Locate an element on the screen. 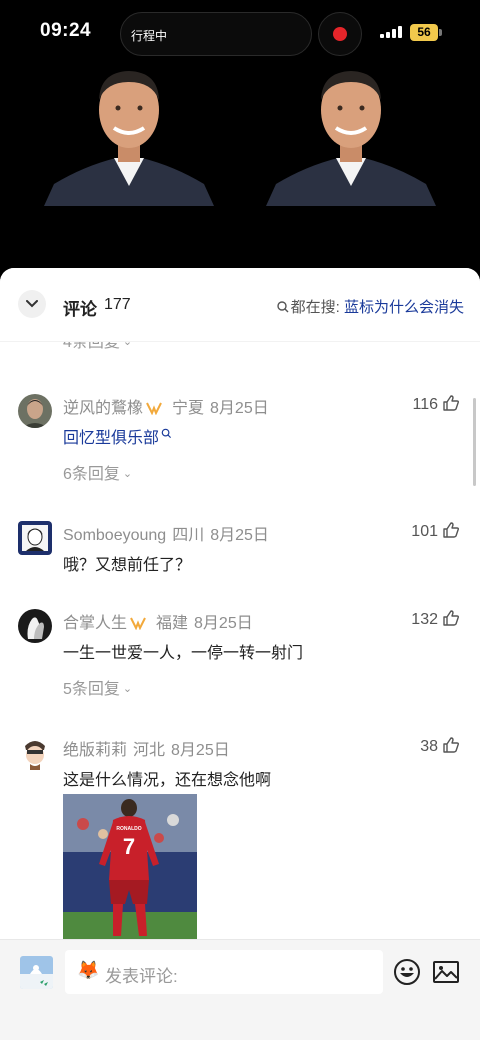 This screenshot has height=1040, width=480. status-bar: 09:24 行程中 56 is located at coordinates (240, 33).